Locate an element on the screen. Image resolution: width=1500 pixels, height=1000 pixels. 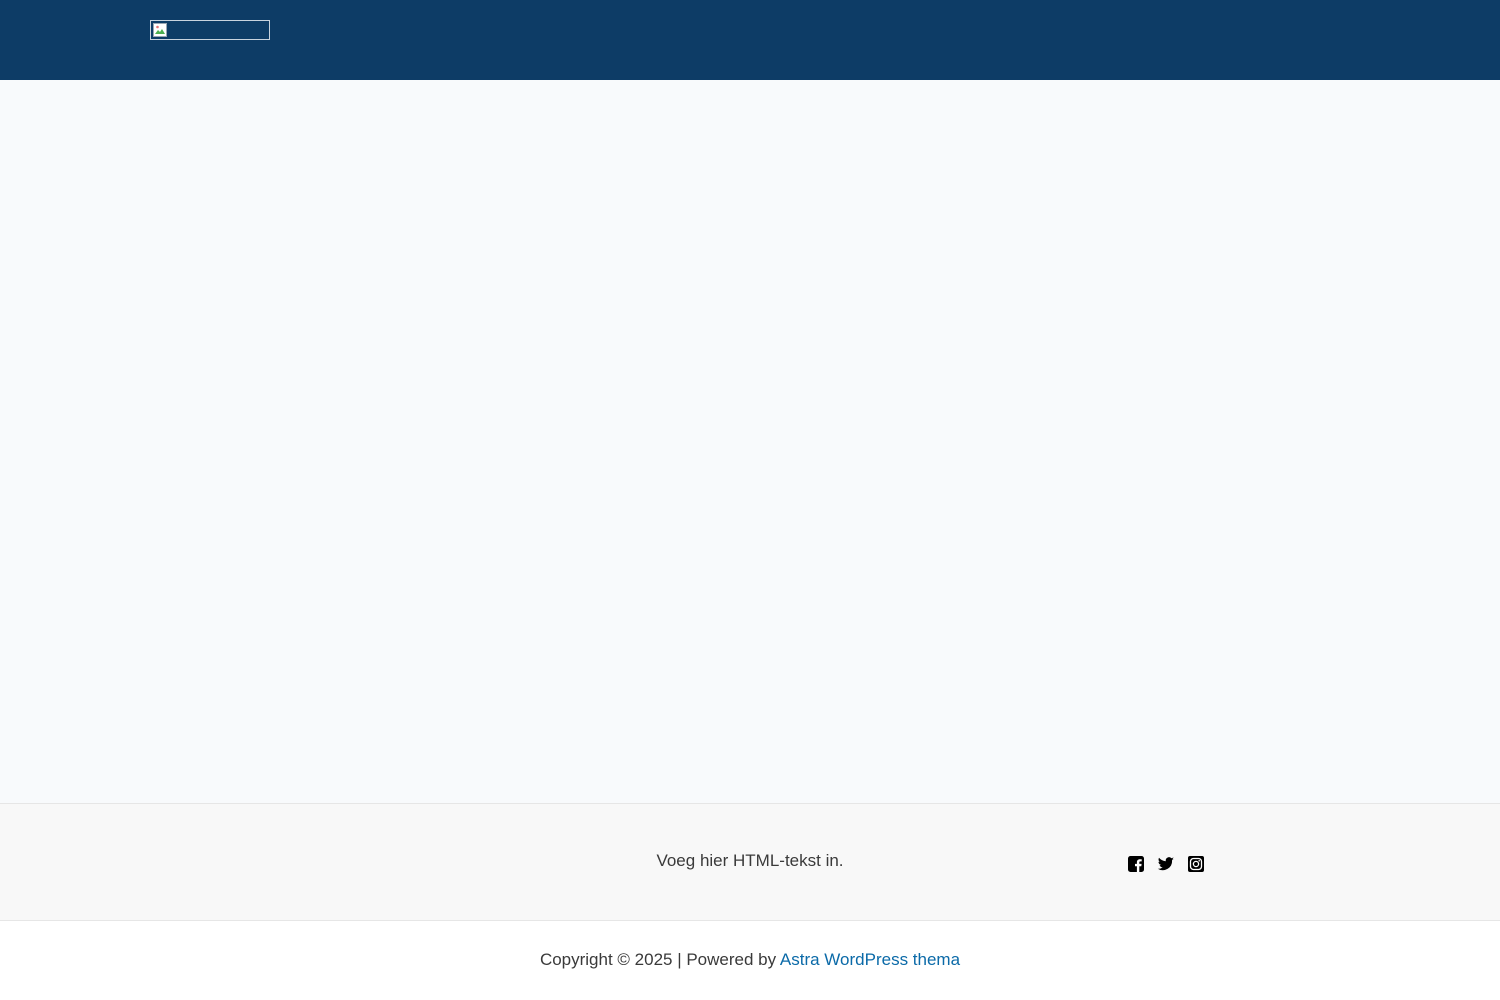
broken-image-icon is located at coordinates (160, 30).